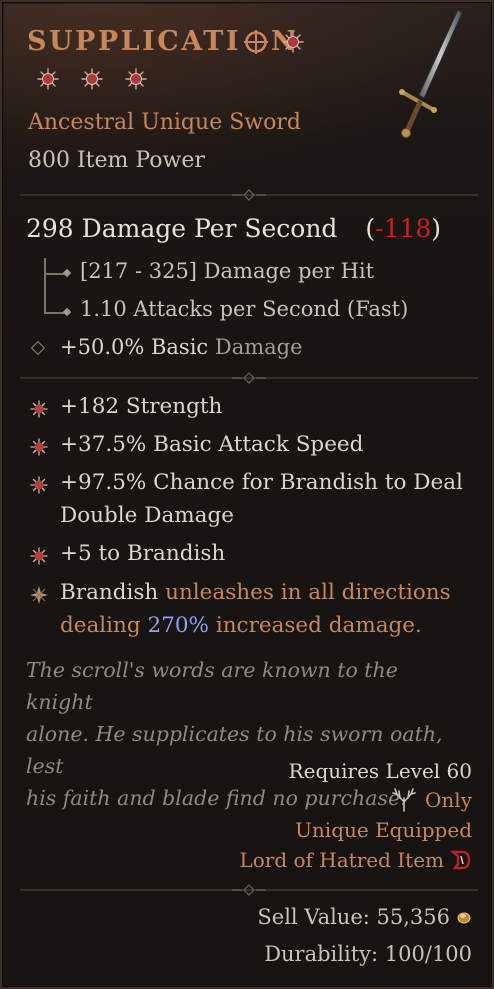 This screenshot has height=989, width=494. I want to click on stat-bracket, so click(45, 286).